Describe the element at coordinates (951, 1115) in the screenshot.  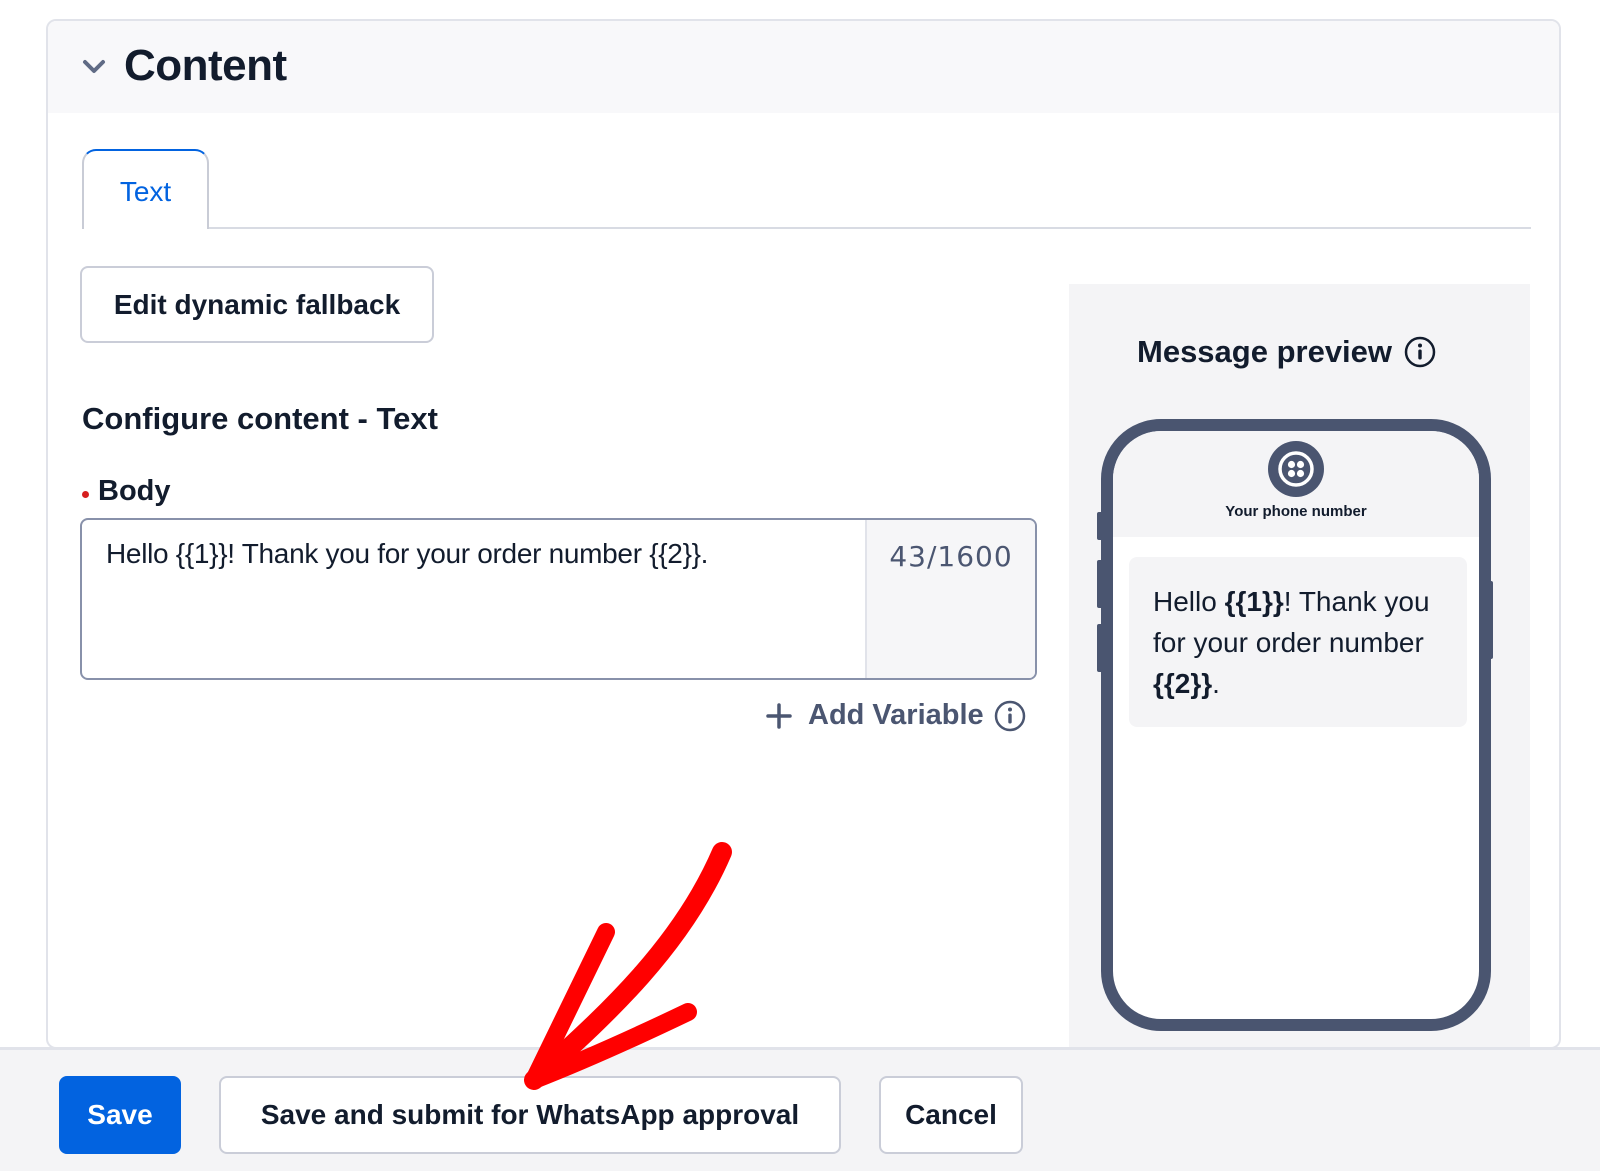
I see `cancel-button: Cancel` at that location.